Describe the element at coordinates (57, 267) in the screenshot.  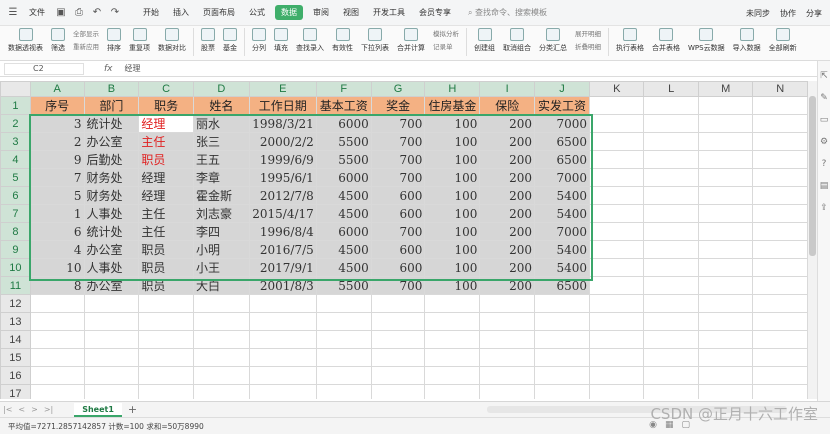
I see `data-cell: 10` at that location.